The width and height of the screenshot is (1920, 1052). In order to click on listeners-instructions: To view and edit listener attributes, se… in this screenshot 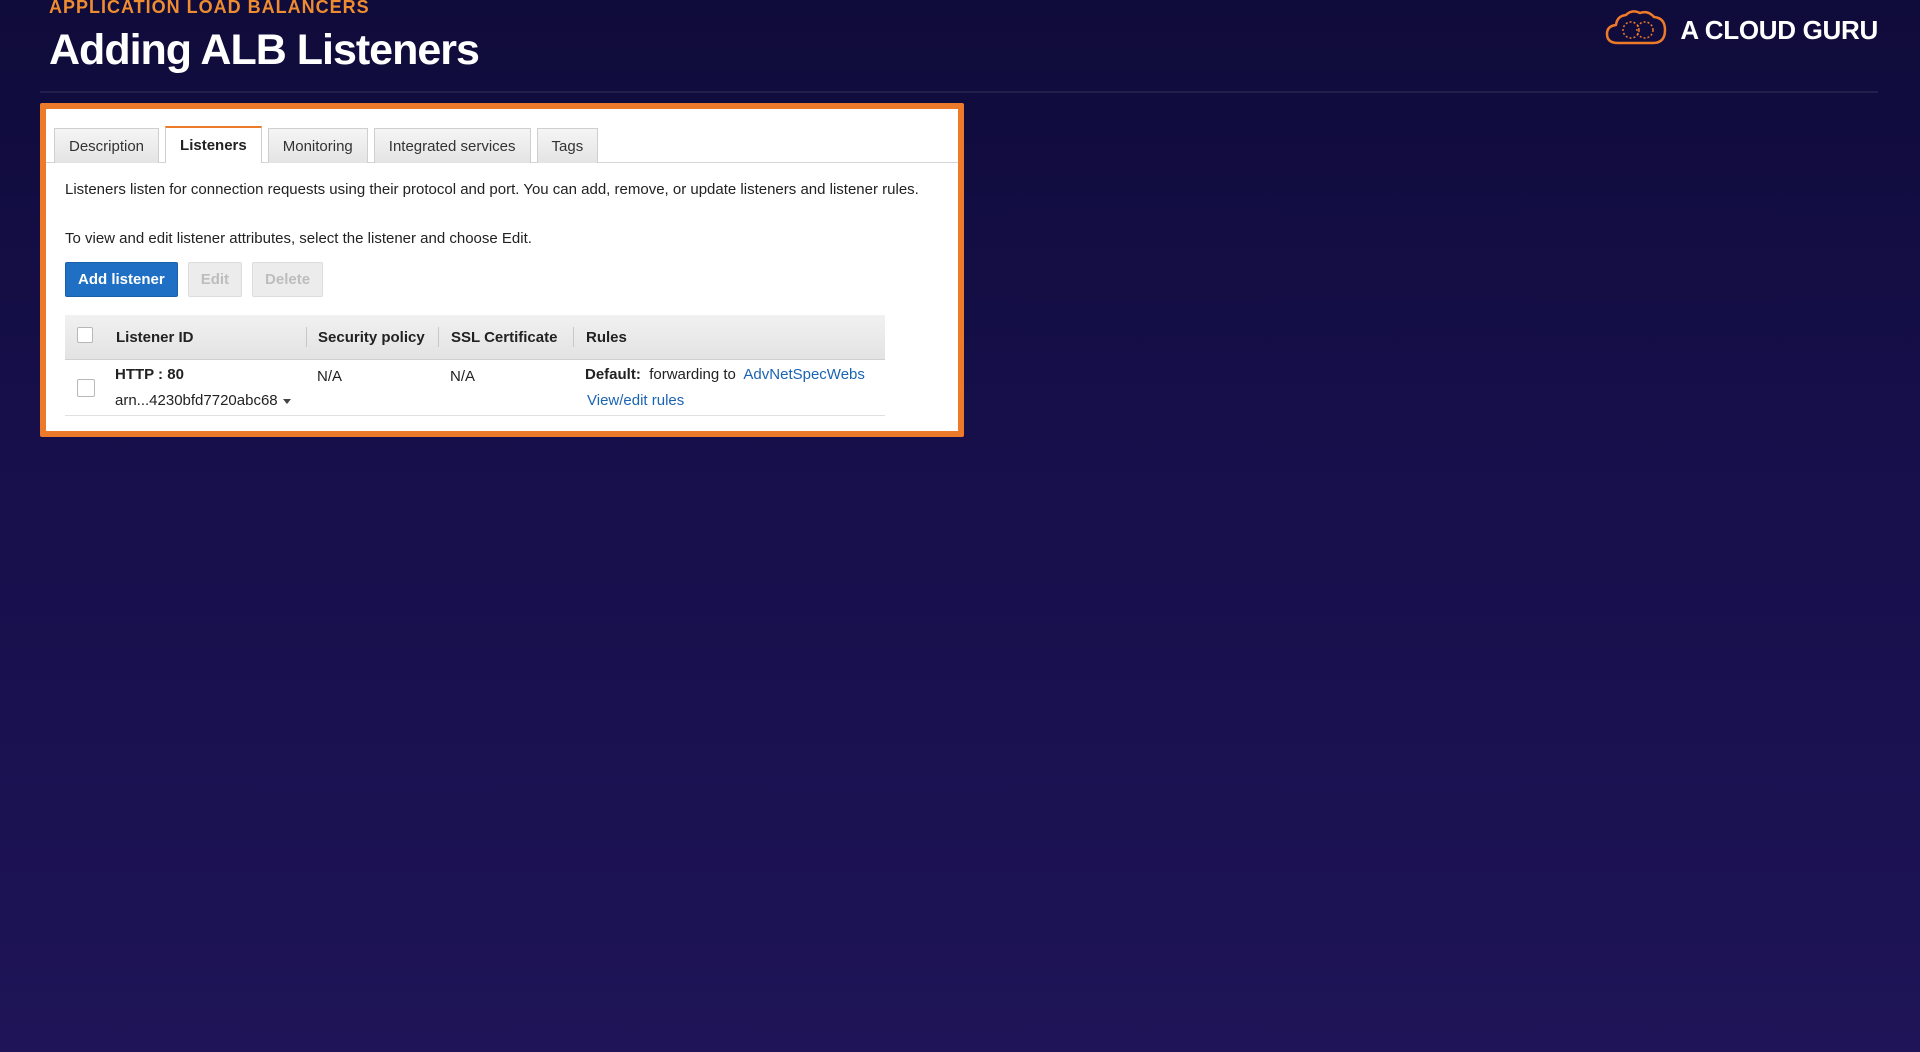, I will do `click(298, 238)`.